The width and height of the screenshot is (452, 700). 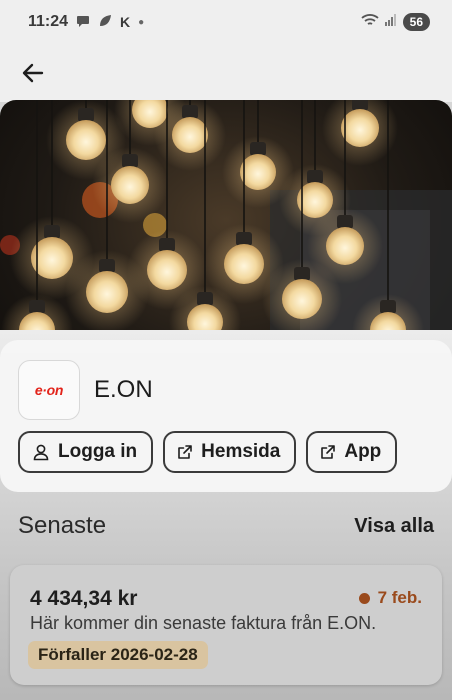 I want to click on login-label: Logga in, so click(x=98, y=451).